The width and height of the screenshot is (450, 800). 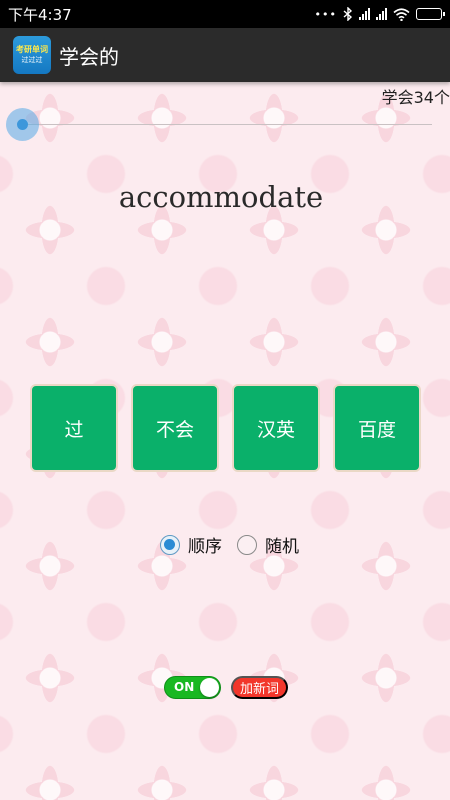 What do you see at coordinates (282, 544) in the screenshot?
I see `random-label: 随机` at bounding box center [282, 544].